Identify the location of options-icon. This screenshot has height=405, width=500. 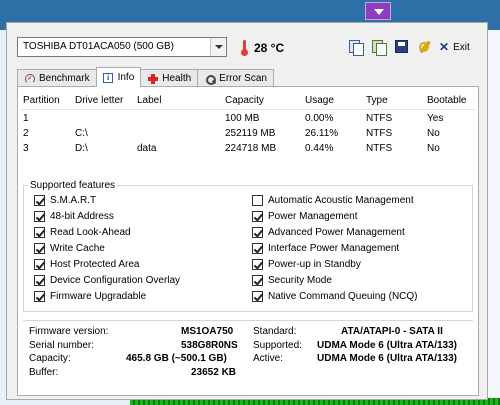
(424, 46).